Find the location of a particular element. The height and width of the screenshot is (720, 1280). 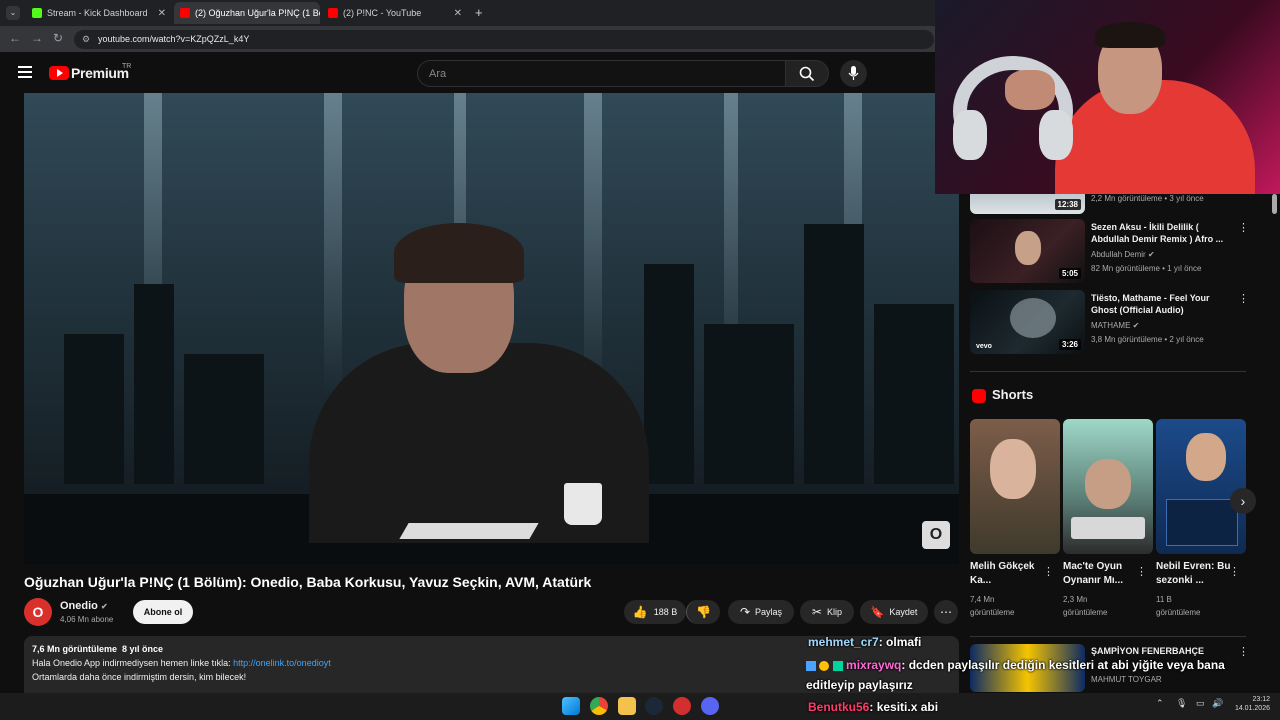

chat-message-continuation: editleyip paylaşırız is located at coordinates (859, 685).